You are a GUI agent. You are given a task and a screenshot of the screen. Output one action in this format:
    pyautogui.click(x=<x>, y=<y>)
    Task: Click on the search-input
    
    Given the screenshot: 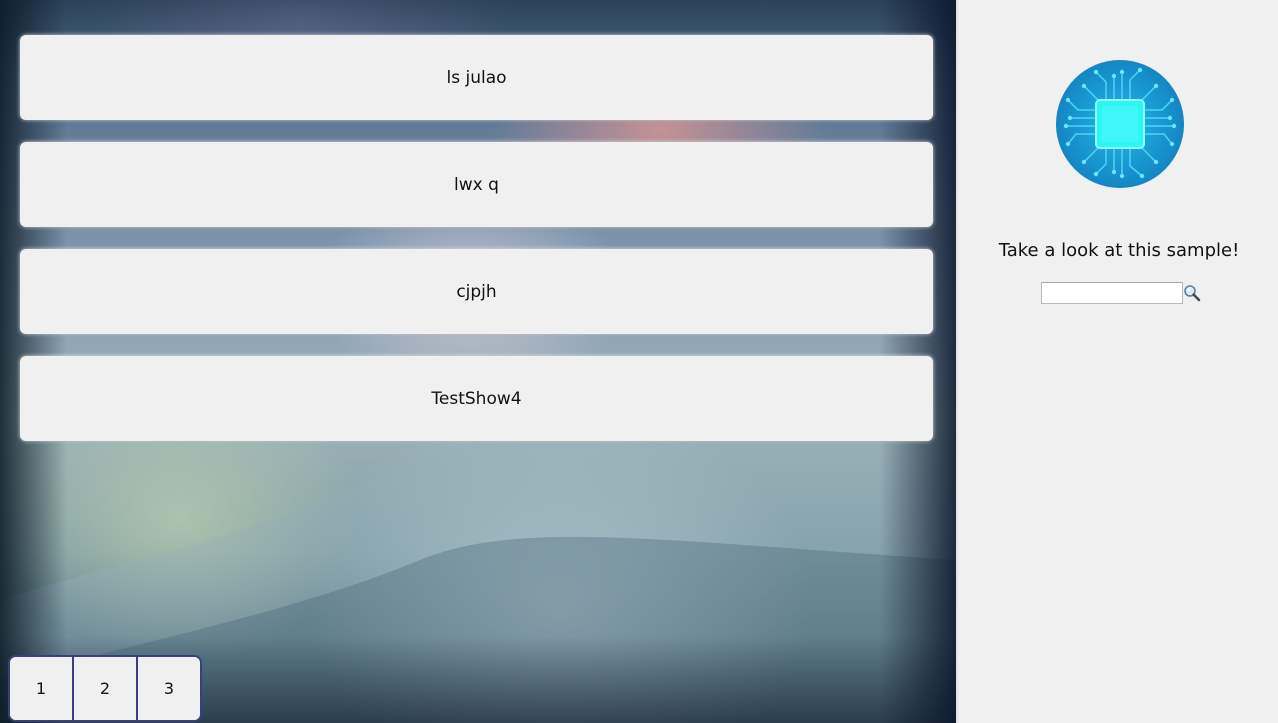 What is the action you would take?
    pyautogui.click(x=1112, y=293)
    